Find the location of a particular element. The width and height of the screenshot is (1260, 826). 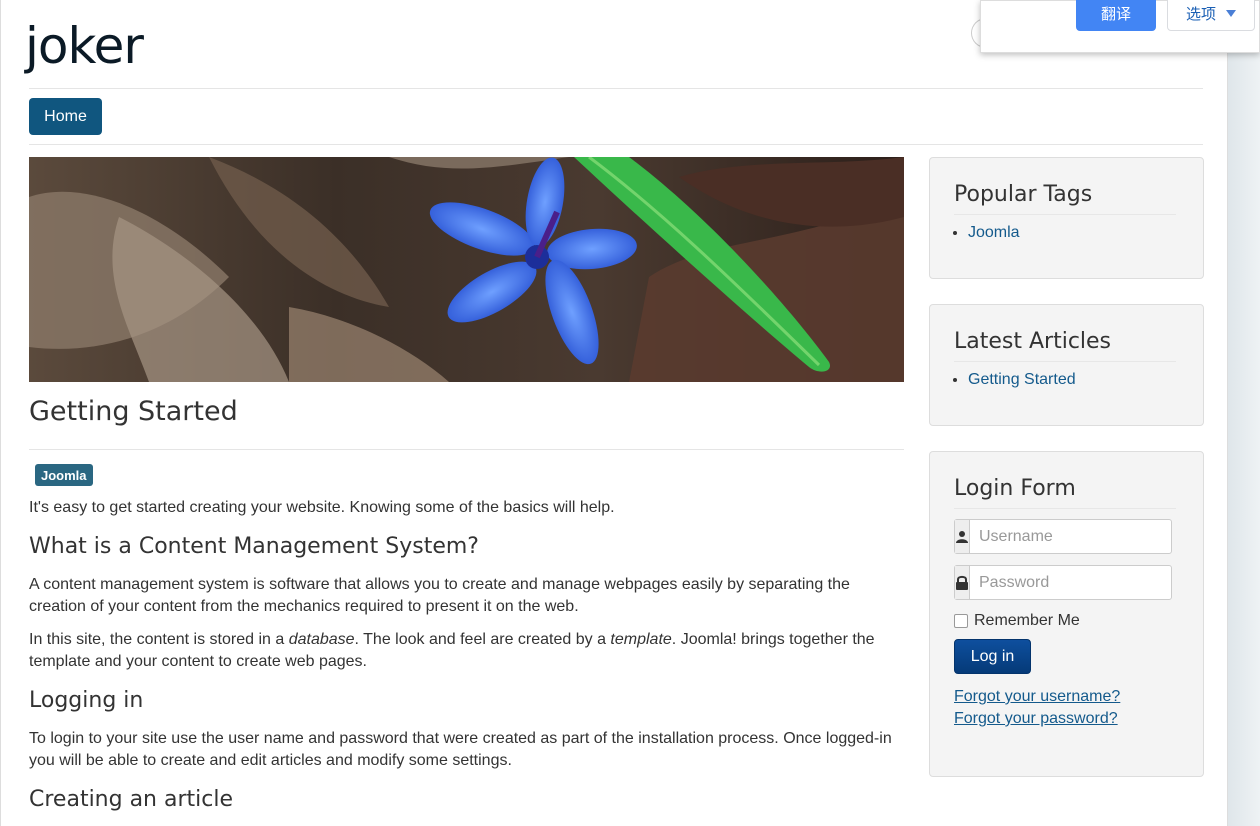

paragraph-site-text: . The look and feel are created by a is located at coordinates (482, 639).